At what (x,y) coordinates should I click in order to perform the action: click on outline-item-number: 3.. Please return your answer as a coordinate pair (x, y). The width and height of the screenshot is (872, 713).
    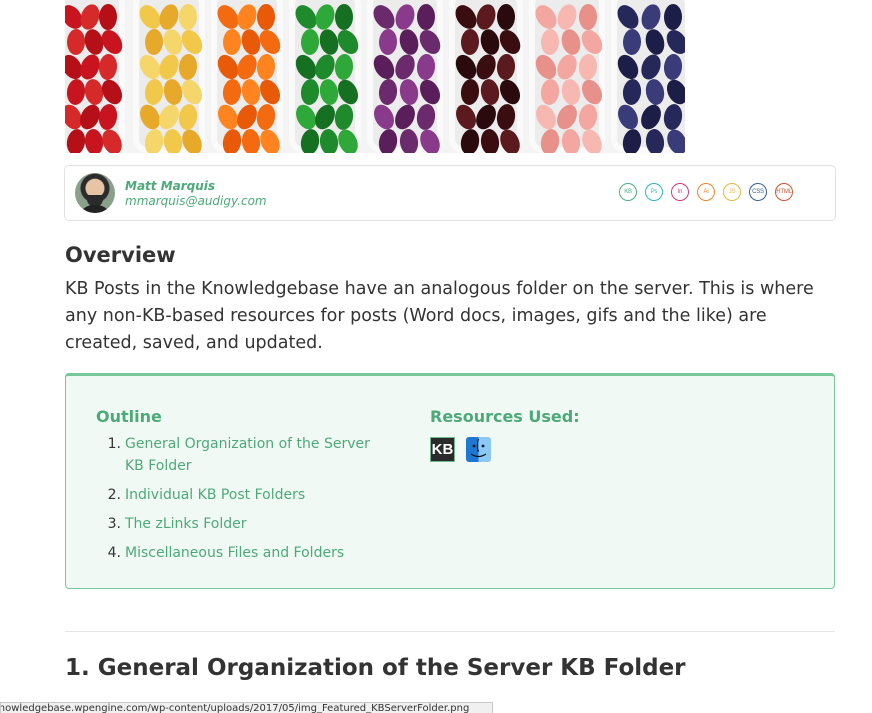
    Looking at the image, I should click on (114, 524).